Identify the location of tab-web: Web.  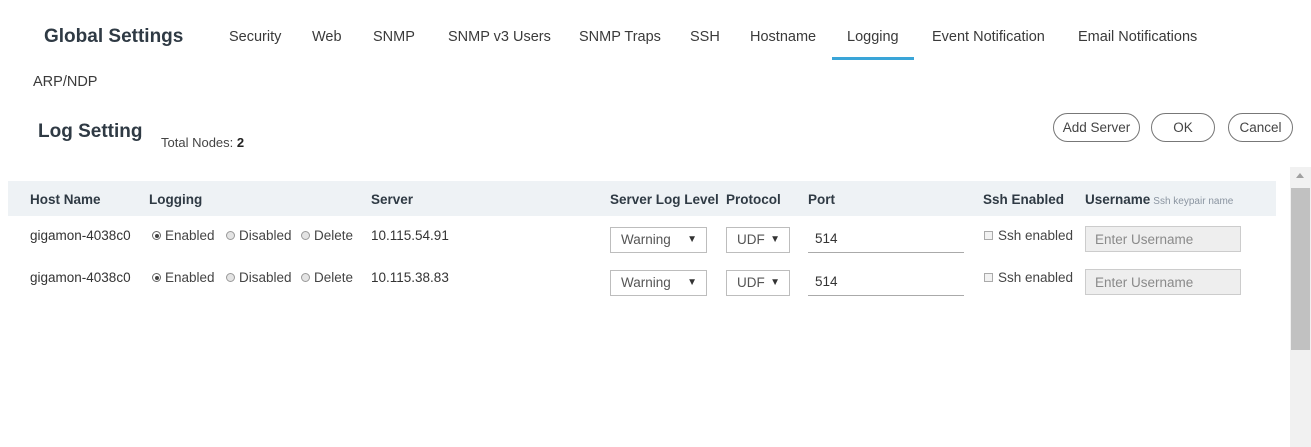
(327, 37).